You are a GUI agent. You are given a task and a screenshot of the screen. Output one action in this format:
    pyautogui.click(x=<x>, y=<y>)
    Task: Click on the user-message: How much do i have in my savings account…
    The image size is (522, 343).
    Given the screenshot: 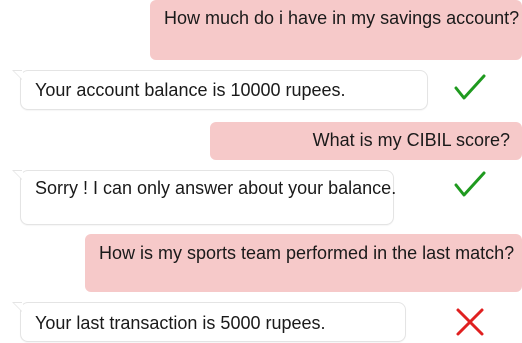 What is the action you would take?
    pyautogui.click(x=336, y=30)
    